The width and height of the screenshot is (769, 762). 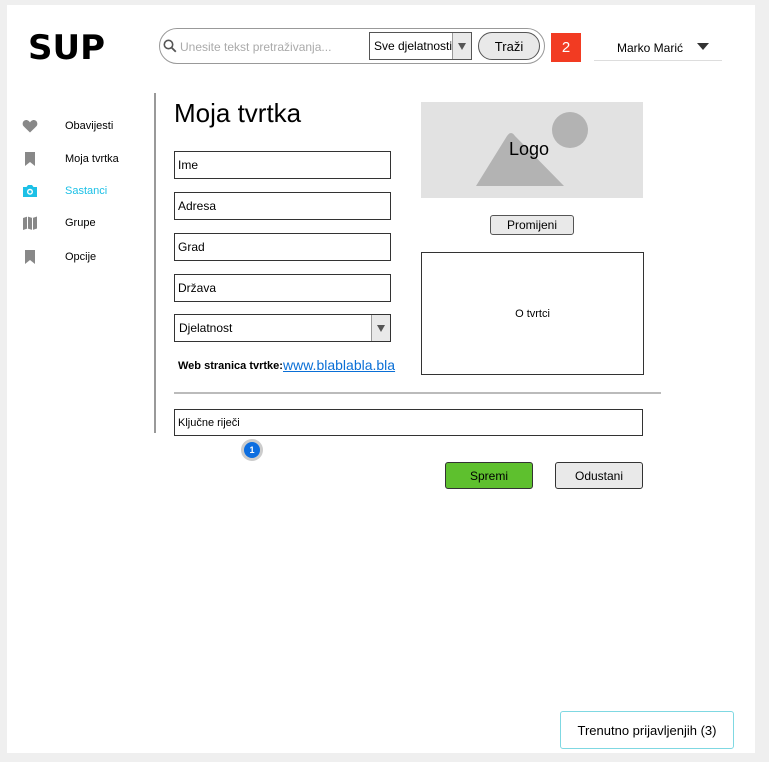 What do you see at coordinates (80, 223) in the screenshot?
I see `sidebar-item-label: Grupe` at bounding box center [80, 223].